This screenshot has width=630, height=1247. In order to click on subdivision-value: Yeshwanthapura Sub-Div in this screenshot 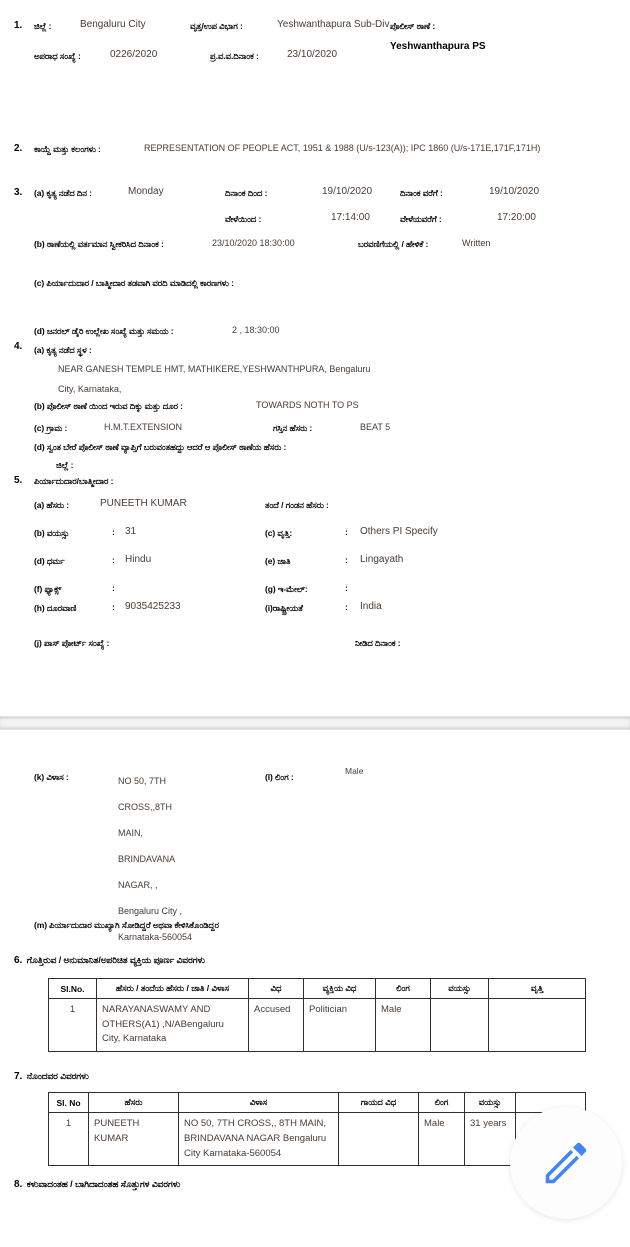, I will do `click(333, 24)`.